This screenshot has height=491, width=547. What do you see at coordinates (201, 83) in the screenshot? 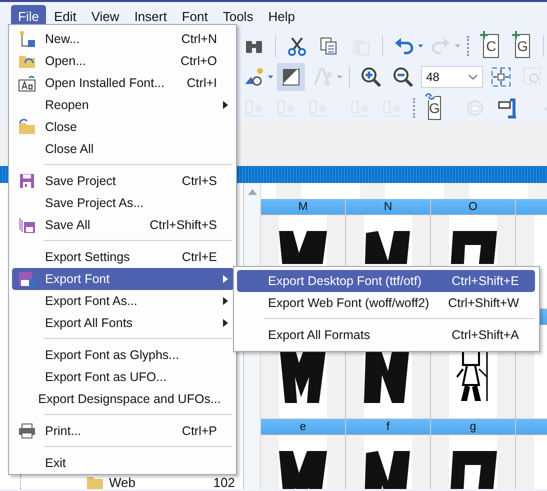
I see `shortcut: Ctrl+I` at bounding box center [201, 83].